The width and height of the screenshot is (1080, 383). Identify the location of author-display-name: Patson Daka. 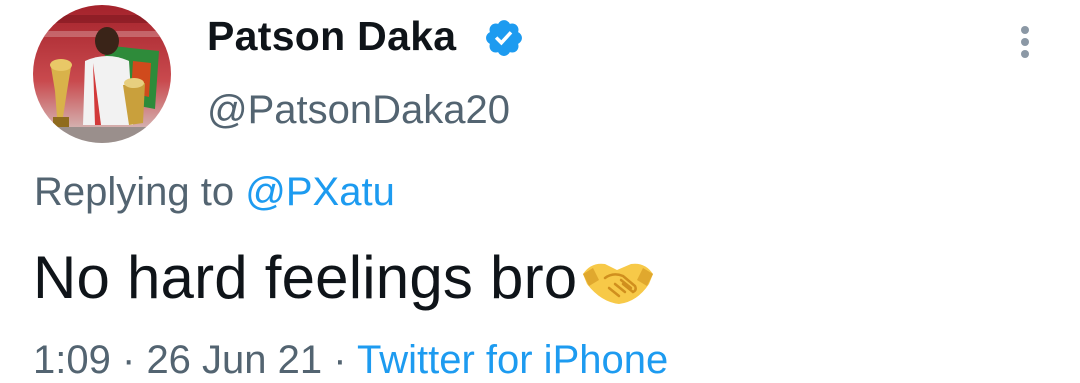
(331, 36).